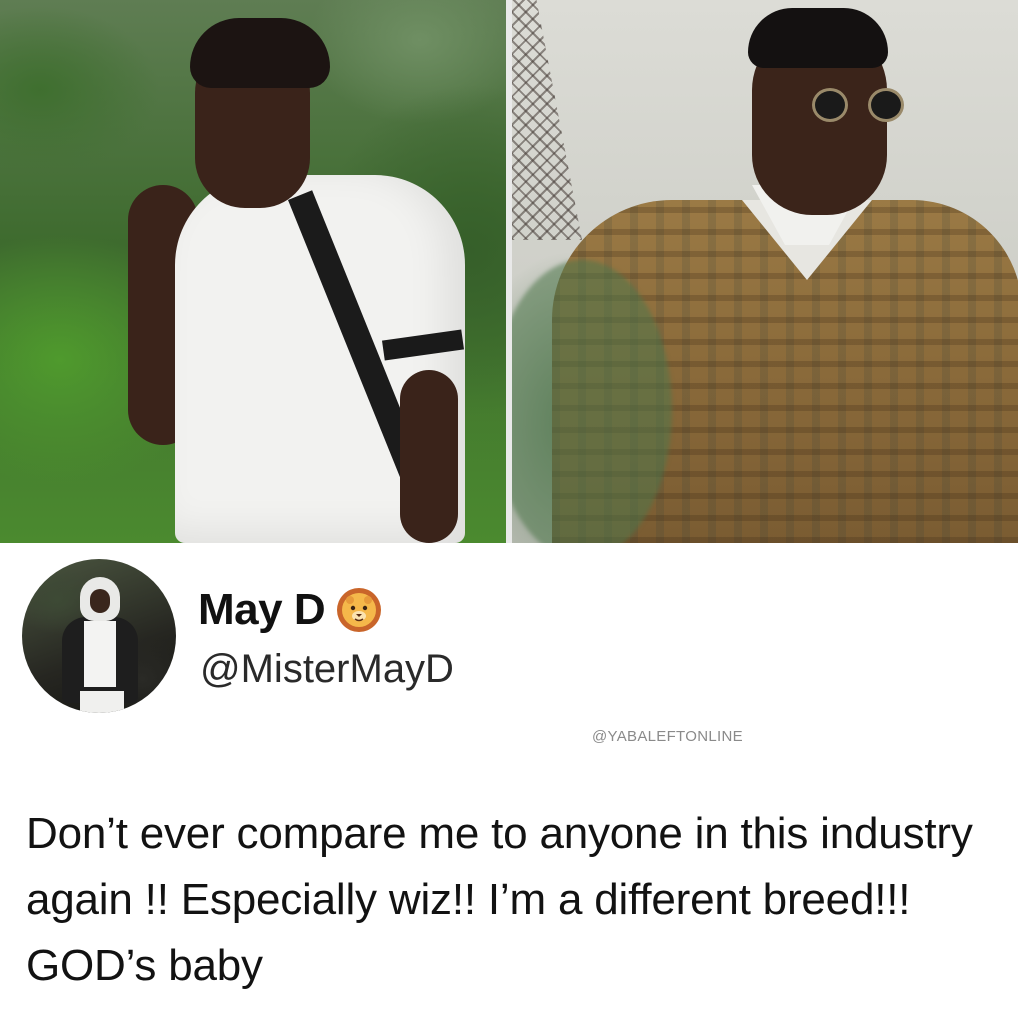 This screenshot has width=1018, height=1024. What do you see at coordinates (818, 38) in the screenshot?
I see `right-photo-figure-hair` at bounding box center [818, 38].